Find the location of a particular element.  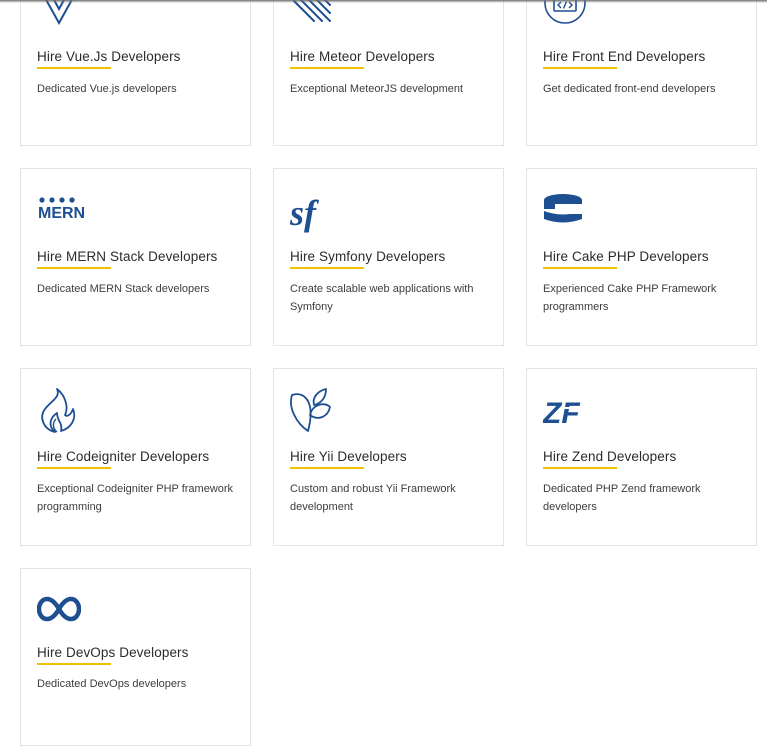

card-title: Hire Yii Developers is located at coordinates (348, 456).